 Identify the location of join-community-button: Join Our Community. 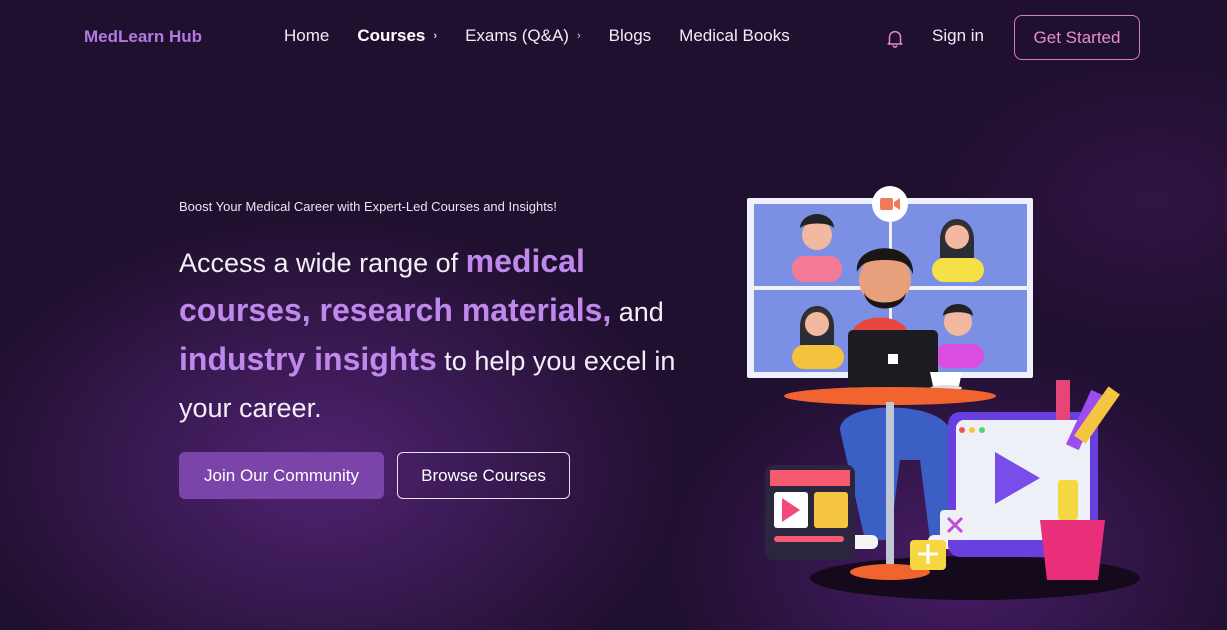
(281, 475).